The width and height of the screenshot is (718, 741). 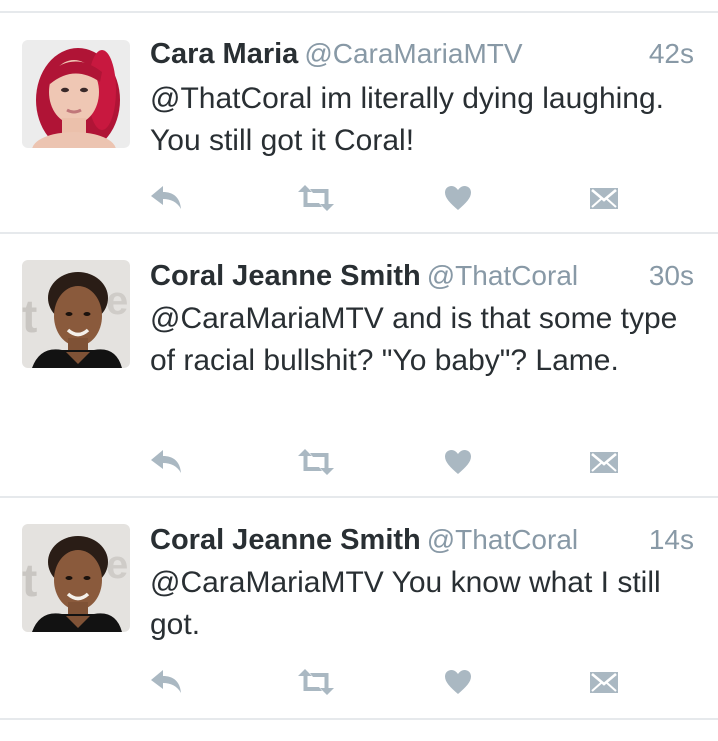 What do you see at coordinates (671, 540) in the screenshot?
I see `timestamp: 14s` at bounding box center [671, 540].